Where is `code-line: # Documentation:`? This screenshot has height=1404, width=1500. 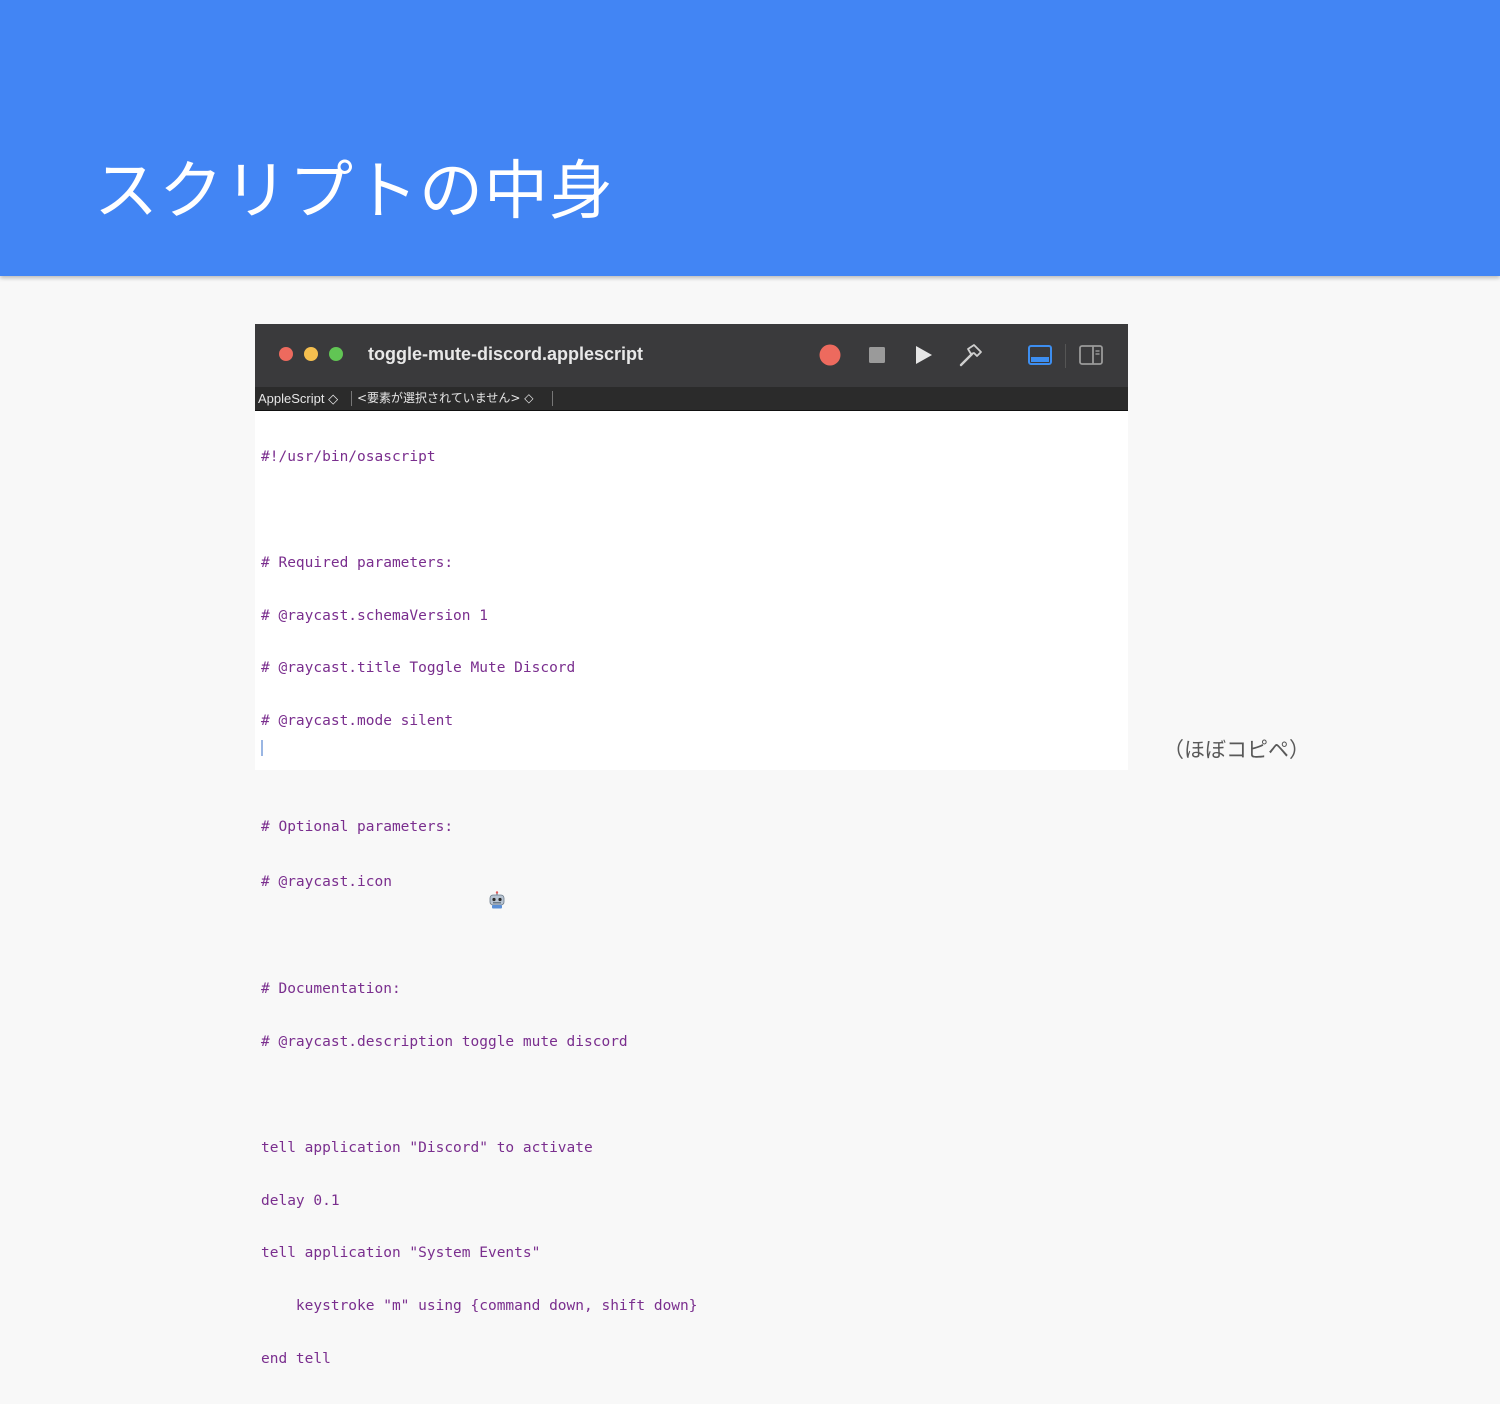 code-line: # Documentation: is located at coordinates (331, 989).